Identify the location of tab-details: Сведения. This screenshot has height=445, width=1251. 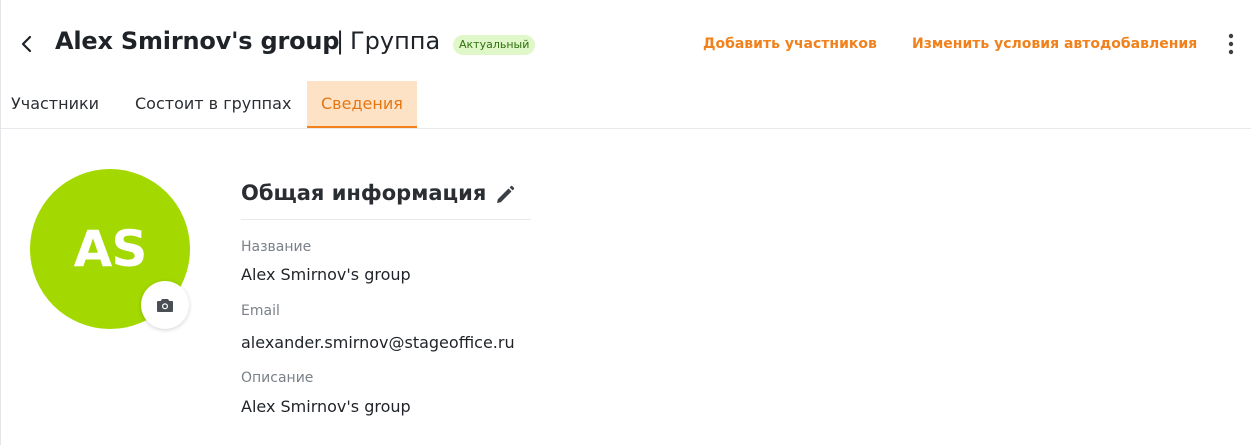
(362, 104).